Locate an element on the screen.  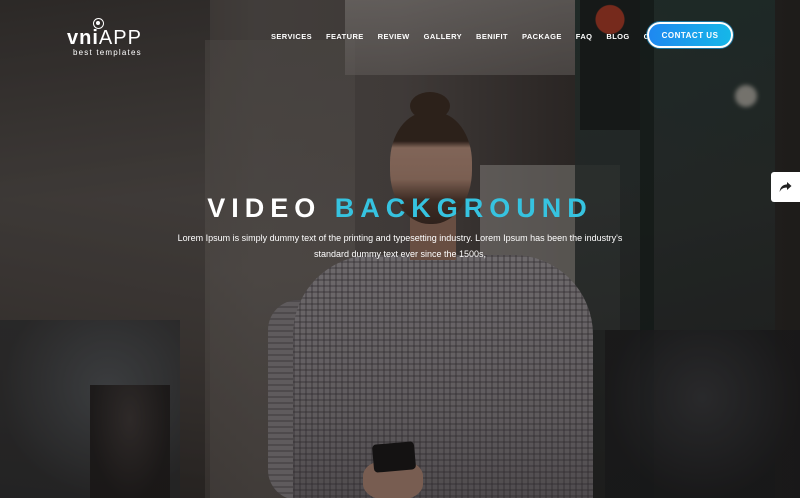
nav-item-benifit: BENIFIT is located at coordinates (492, 37).